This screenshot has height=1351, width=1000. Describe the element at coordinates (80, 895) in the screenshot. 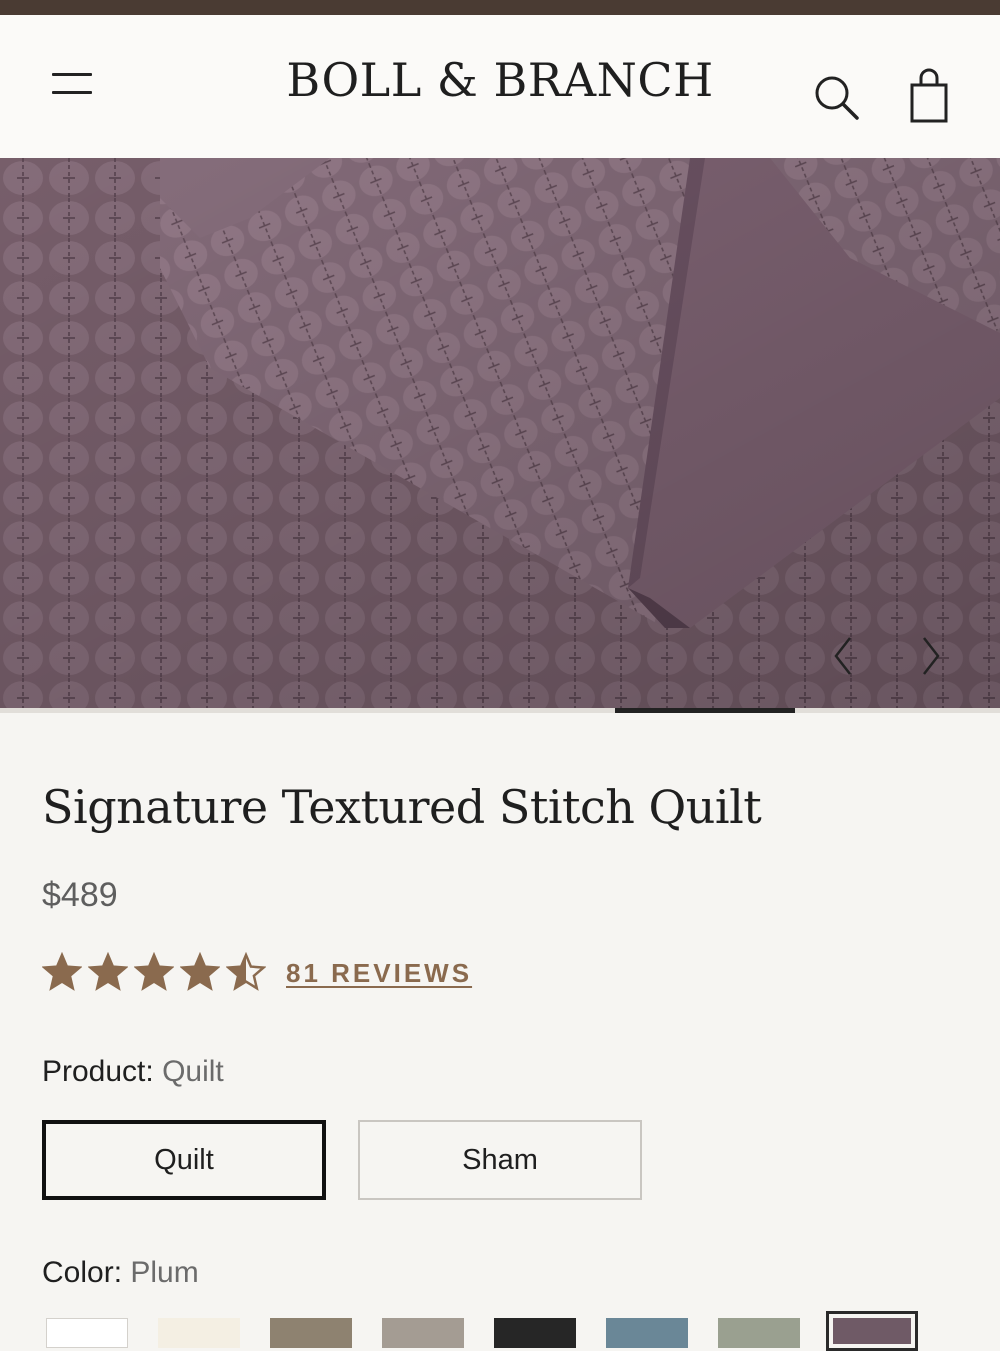

I see `product-price: $489` at that location.